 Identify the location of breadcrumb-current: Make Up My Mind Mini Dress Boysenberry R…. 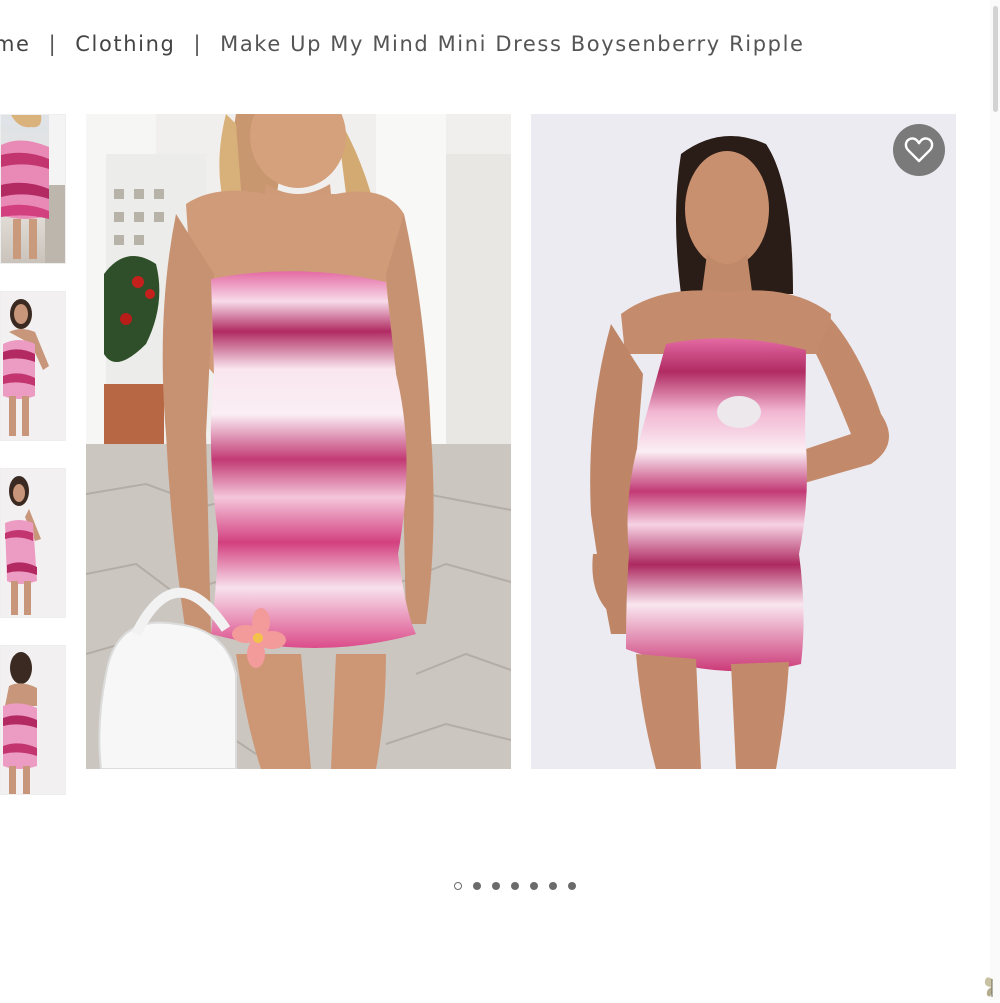
(512, 44).